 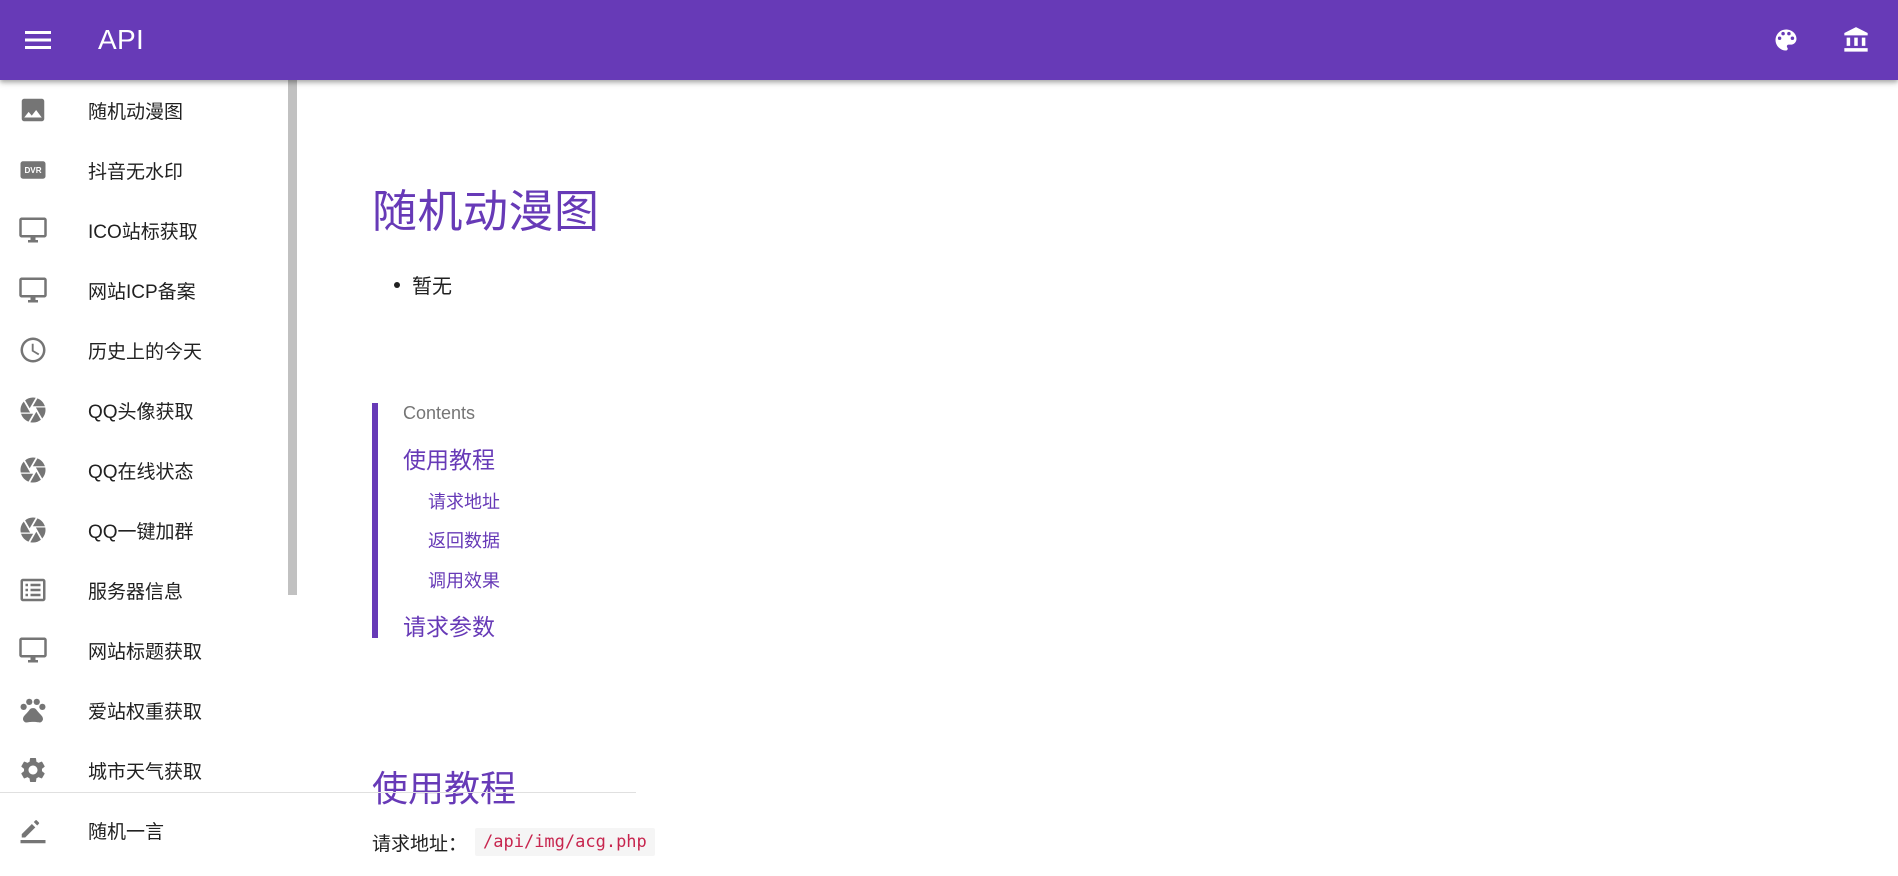 I want to click on list-item: 暂无, so click(x=412, y=284).